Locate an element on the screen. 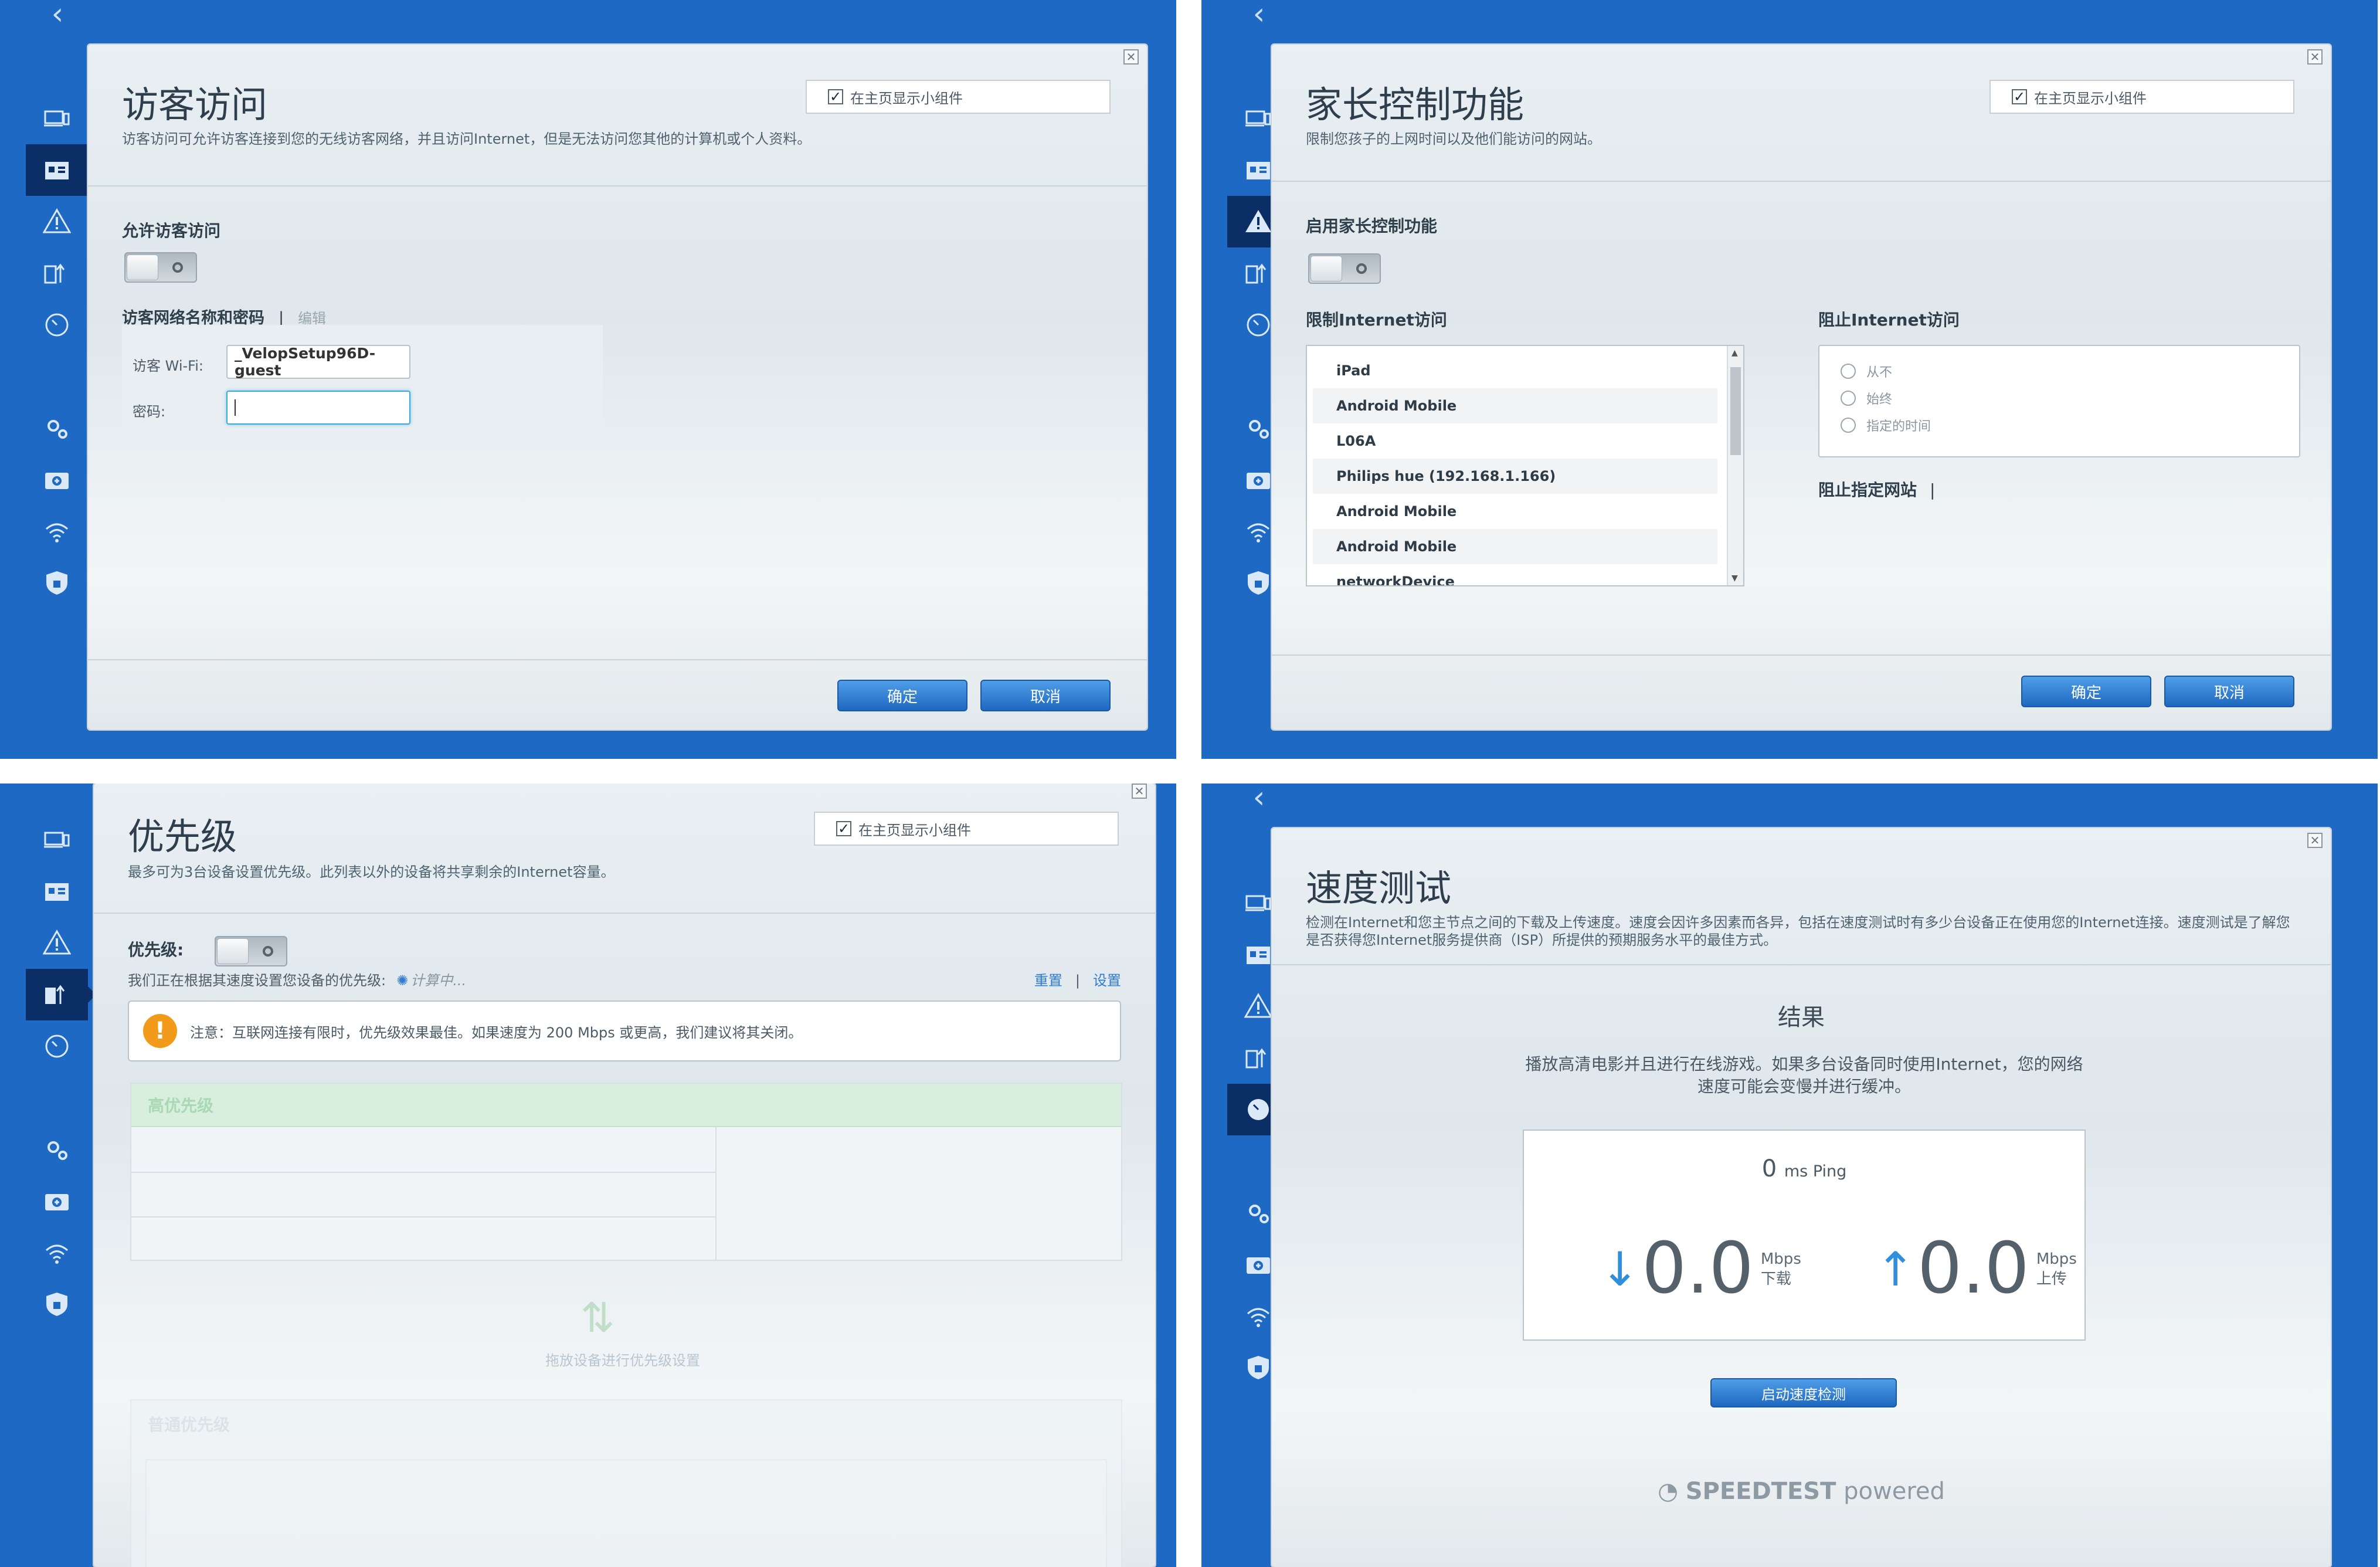  device-list-item: networkDevice is located at coordinates (1515, 574).